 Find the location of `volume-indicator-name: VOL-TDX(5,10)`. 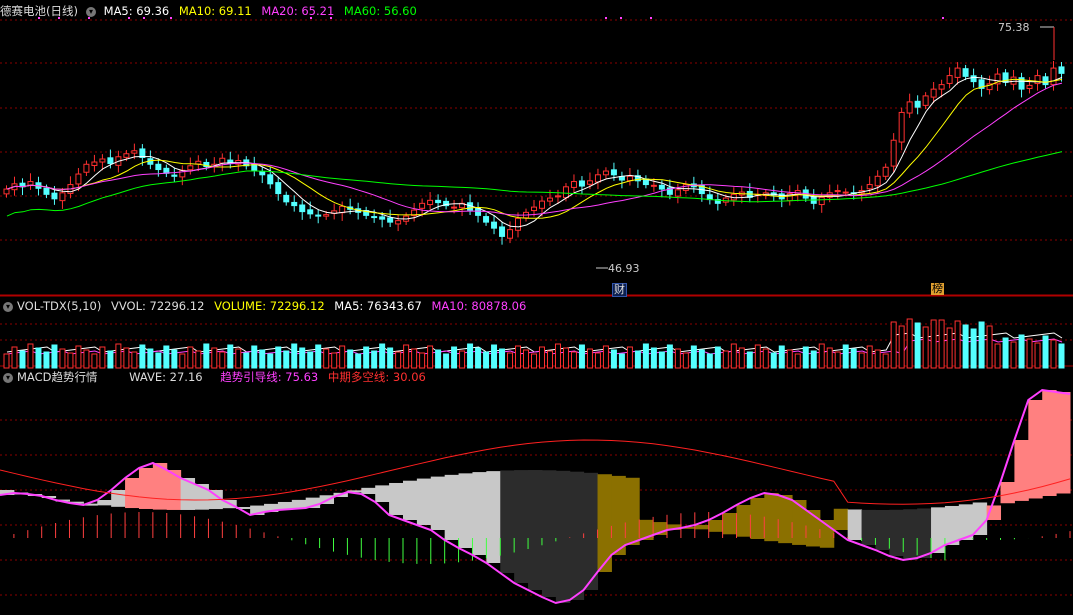

volume-indicator-name: VOL-TDX(5,10) is located at coordinates (59, 306).